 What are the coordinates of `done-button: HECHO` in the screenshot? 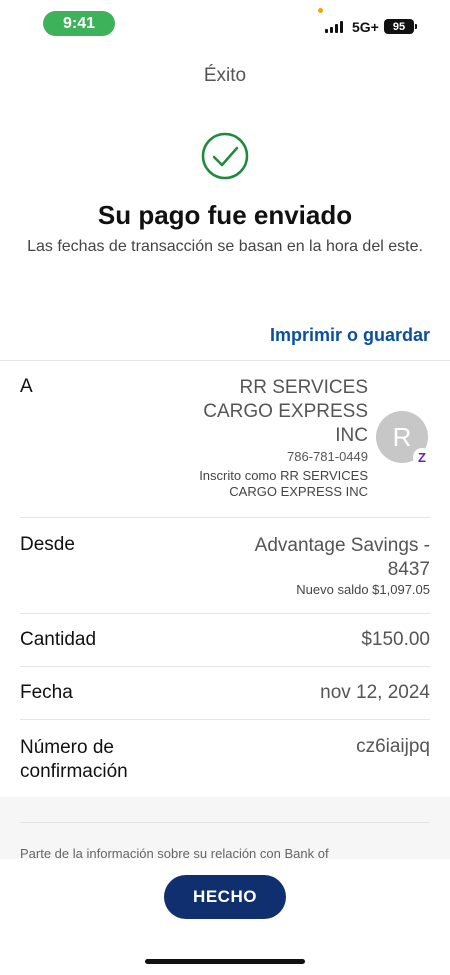 It's located at (225, 897).